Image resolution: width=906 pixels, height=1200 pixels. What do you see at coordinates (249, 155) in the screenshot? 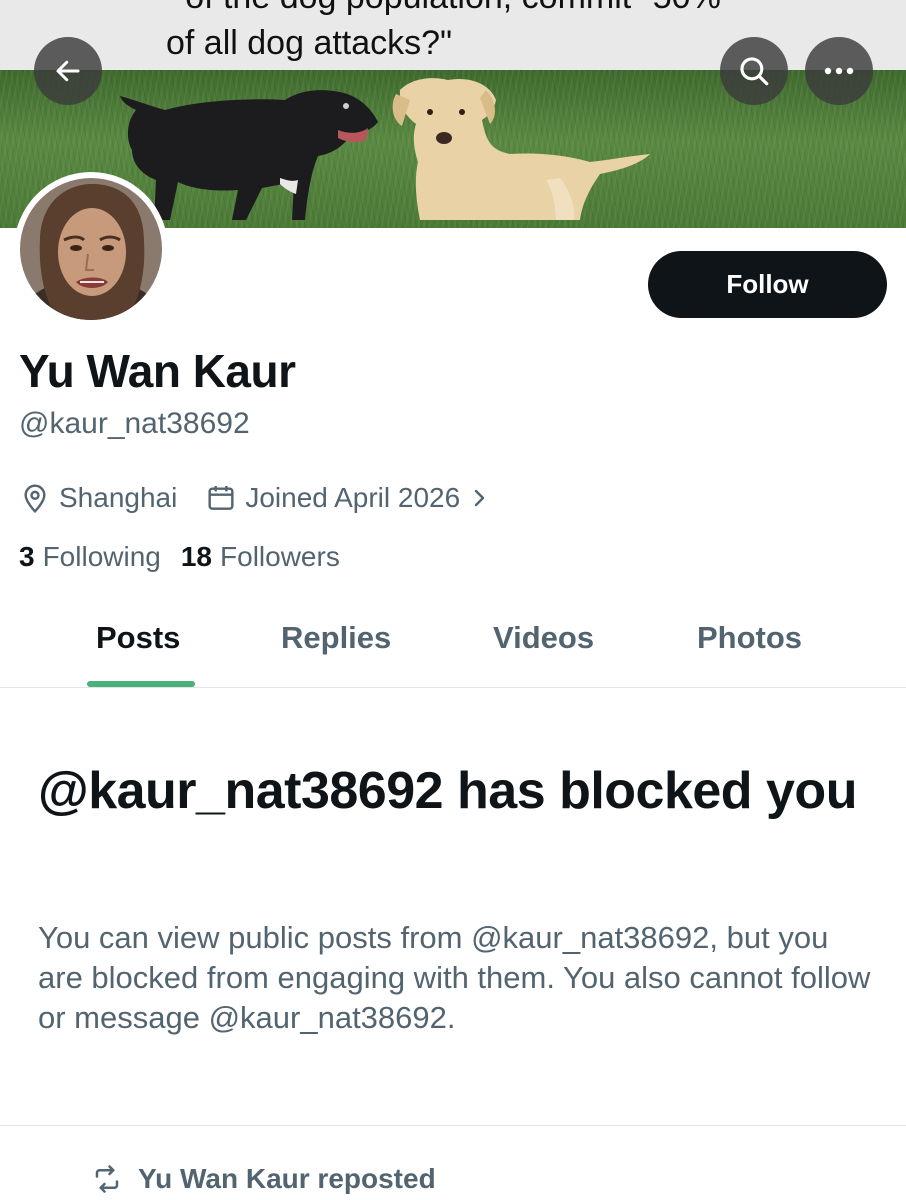
I see `black-dog` at bounding box center [249, 155].